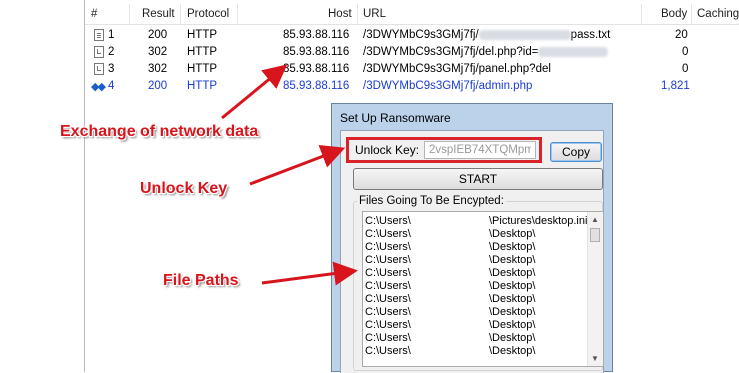 The height and width of the screenshot is (373, 739). What do you see at coordinates (111, 35) in the screenshot?
I see `session-number: 1` at bounding box center [111, 35].